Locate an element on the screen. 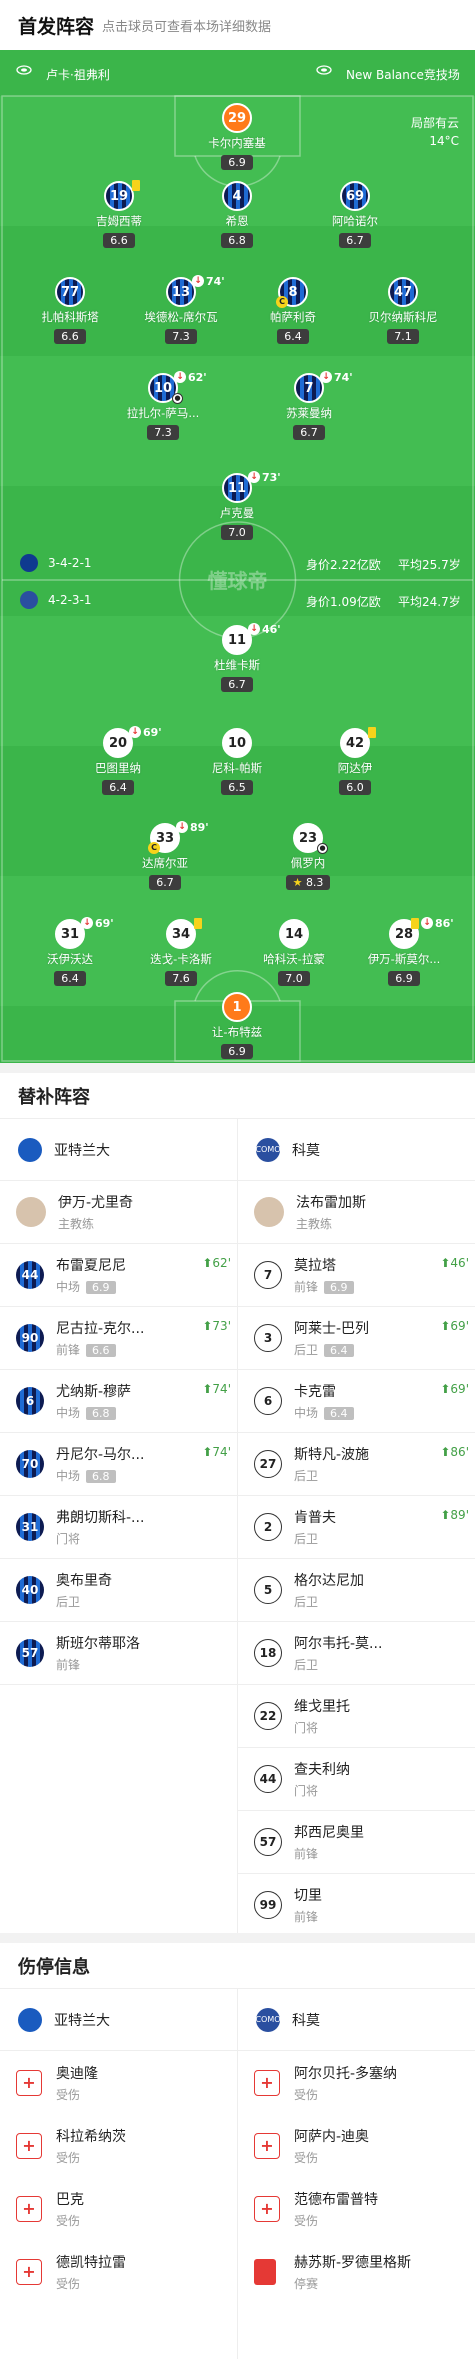 The width and height of the screenshot is (475, 2359). player-rating: 6.8 is located at coordinates (101, 1476).